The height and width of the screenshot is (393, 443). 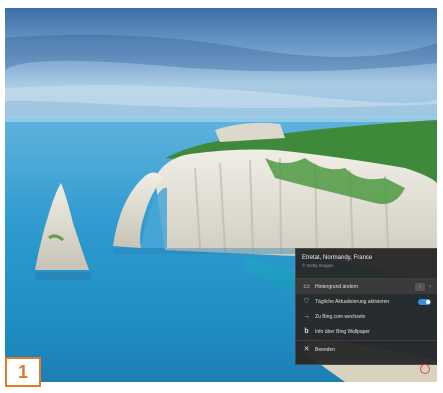 I want to click on step-number-badge: 1, so click(x=23, y=372).